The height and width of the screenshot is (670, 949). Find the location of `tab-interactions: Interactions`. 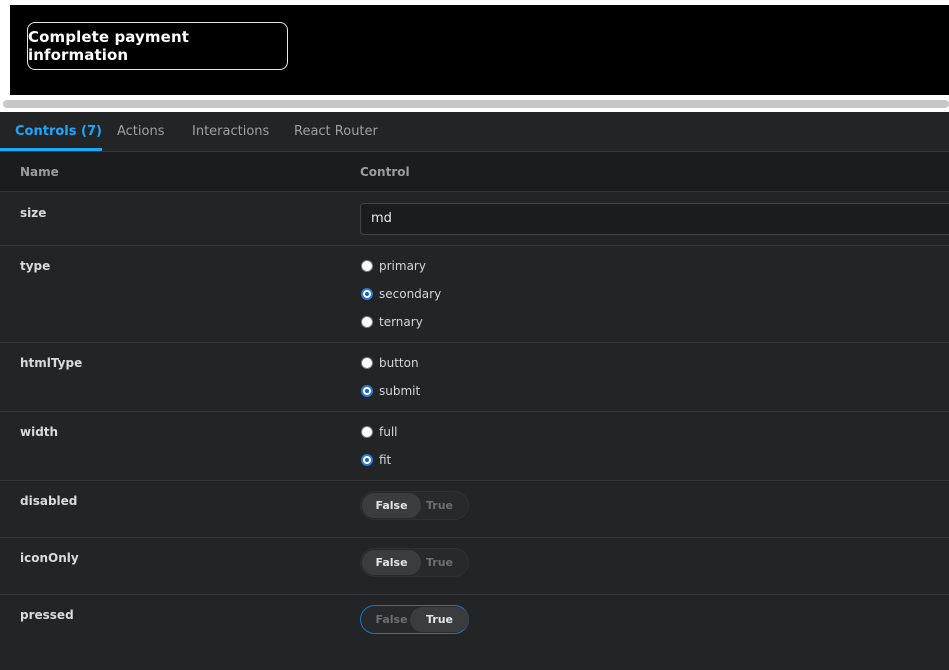

tab-interactions: Interactions is located at coordinates (230, 132).